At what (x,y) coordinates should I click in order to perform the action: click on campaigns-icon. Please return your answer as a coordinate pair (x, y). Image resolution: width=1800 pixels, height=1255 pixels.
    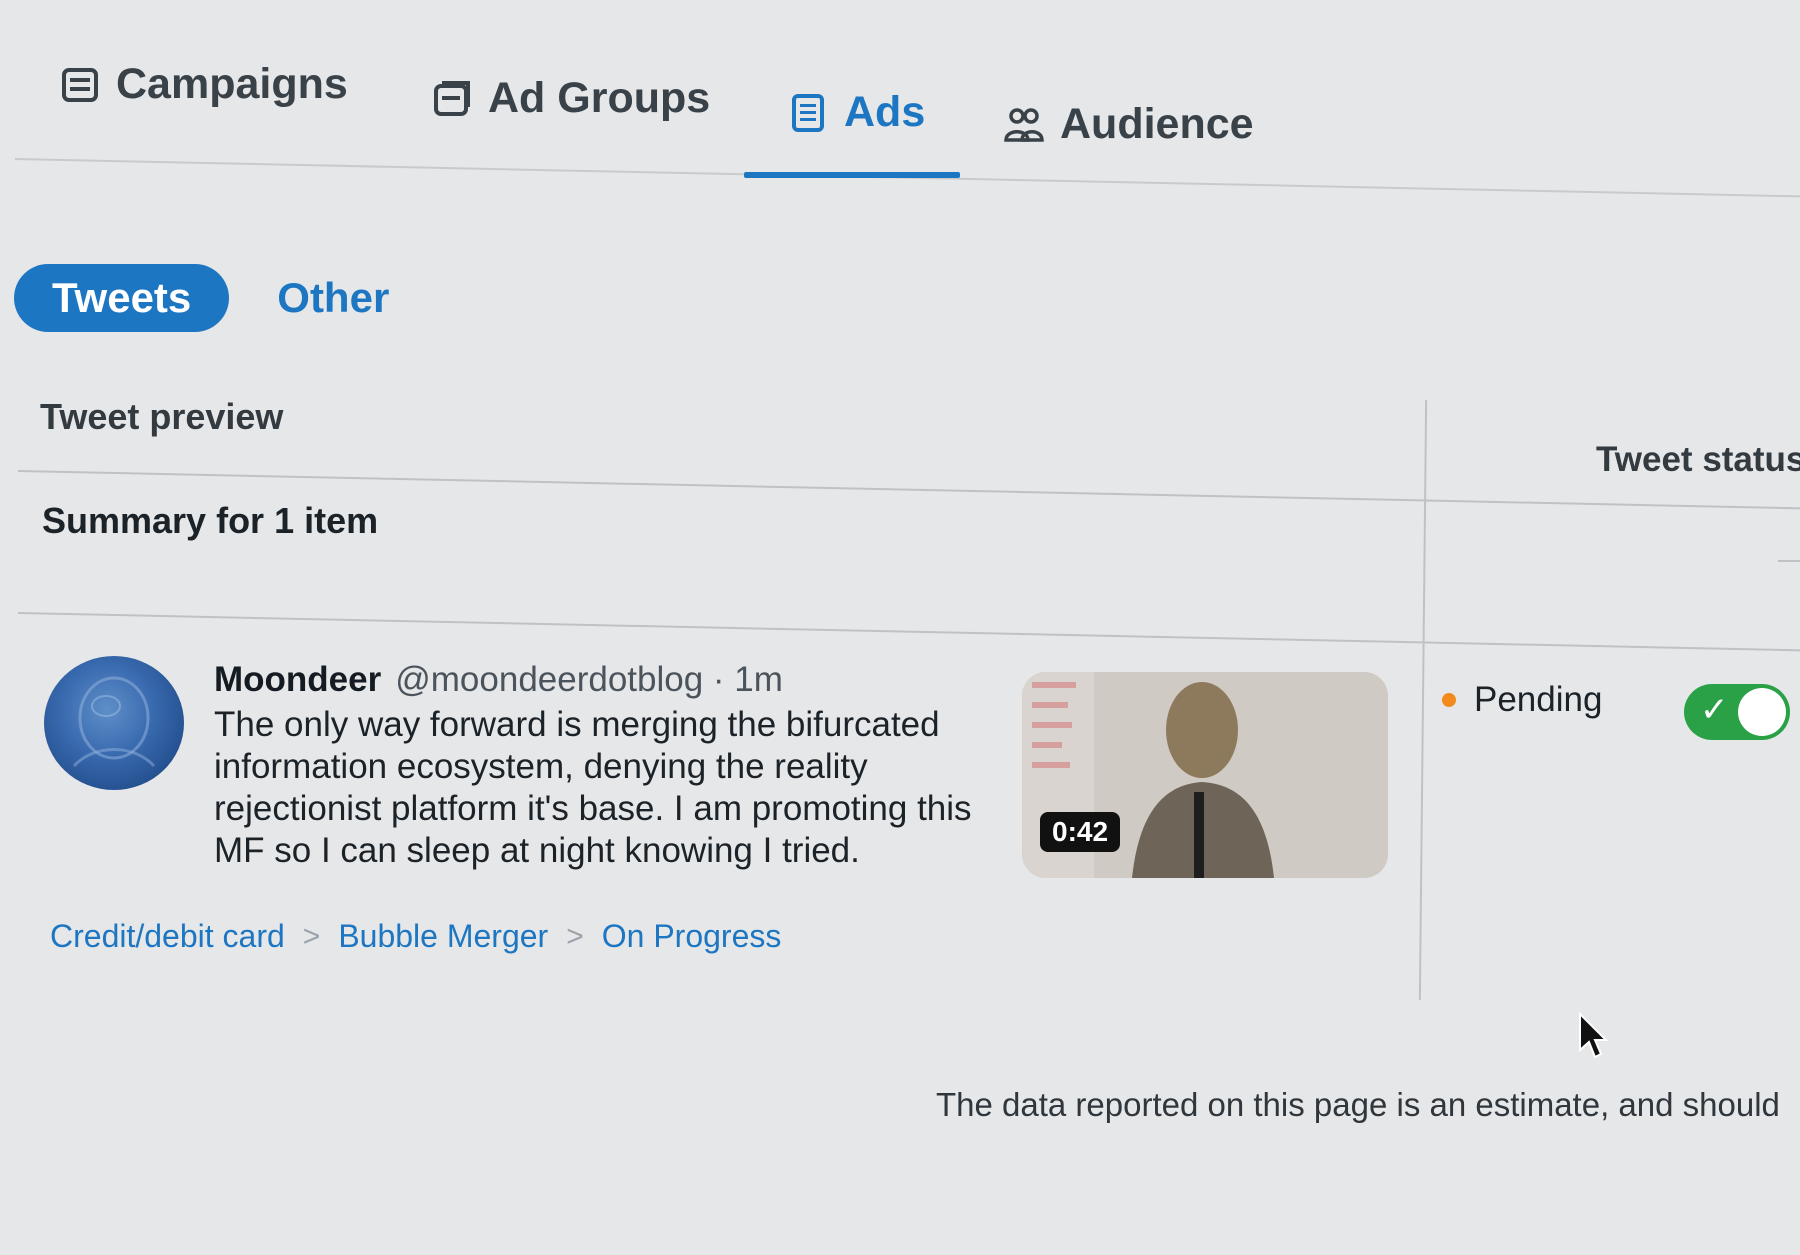
    Looking at the image, I should click on (80, 85).